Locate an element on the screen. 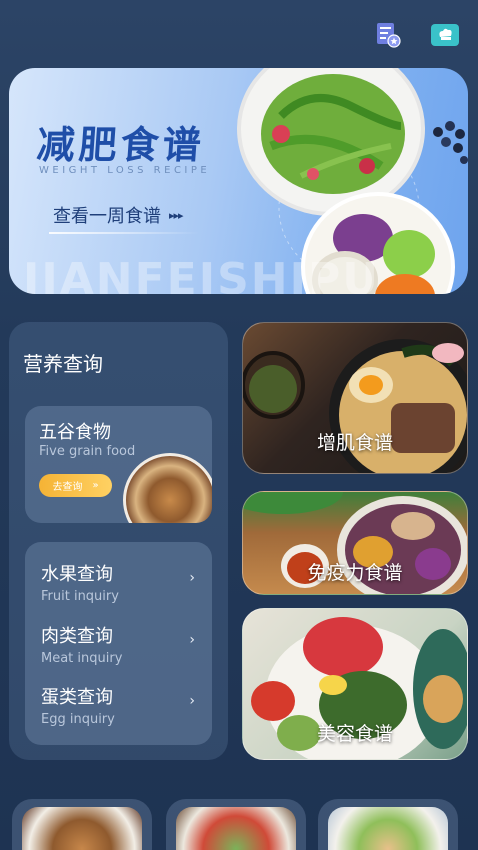 This screenshot has height=850, width=478. view-week-recipe-label: 查看一周食谱 is located at coordinates (107, 216).